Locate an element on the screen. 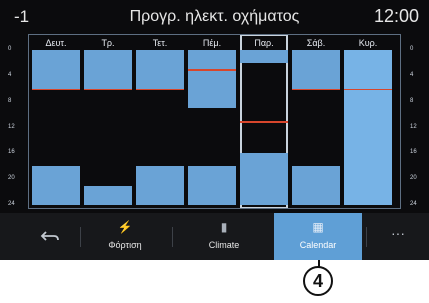  day-column: Τρ. is located at coordinates (108, 121).